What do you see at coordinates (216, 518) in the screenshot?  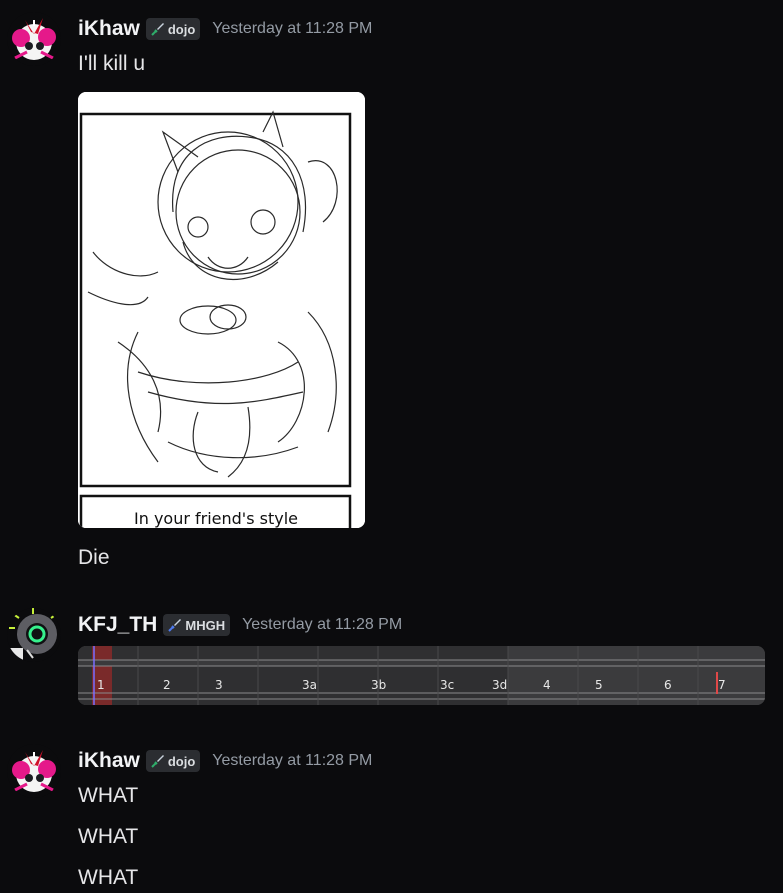 I see `attachment-caption: In your friend's style` at bounding box center [216, 518].